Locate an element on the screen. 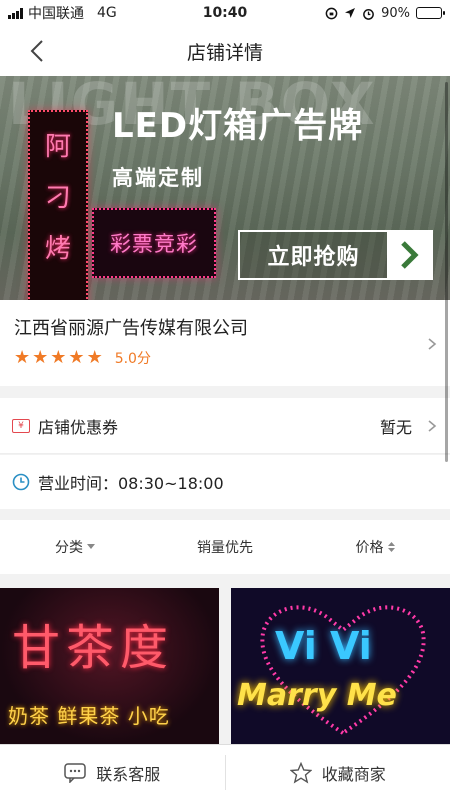 This screenshot has width=450, height=800. alarm-icon is located at coordinates (368, 14).